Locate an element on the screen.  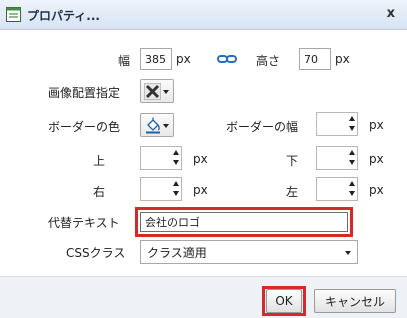
dialog-footer: OK キャンセル is located at coordinates (203, 297).